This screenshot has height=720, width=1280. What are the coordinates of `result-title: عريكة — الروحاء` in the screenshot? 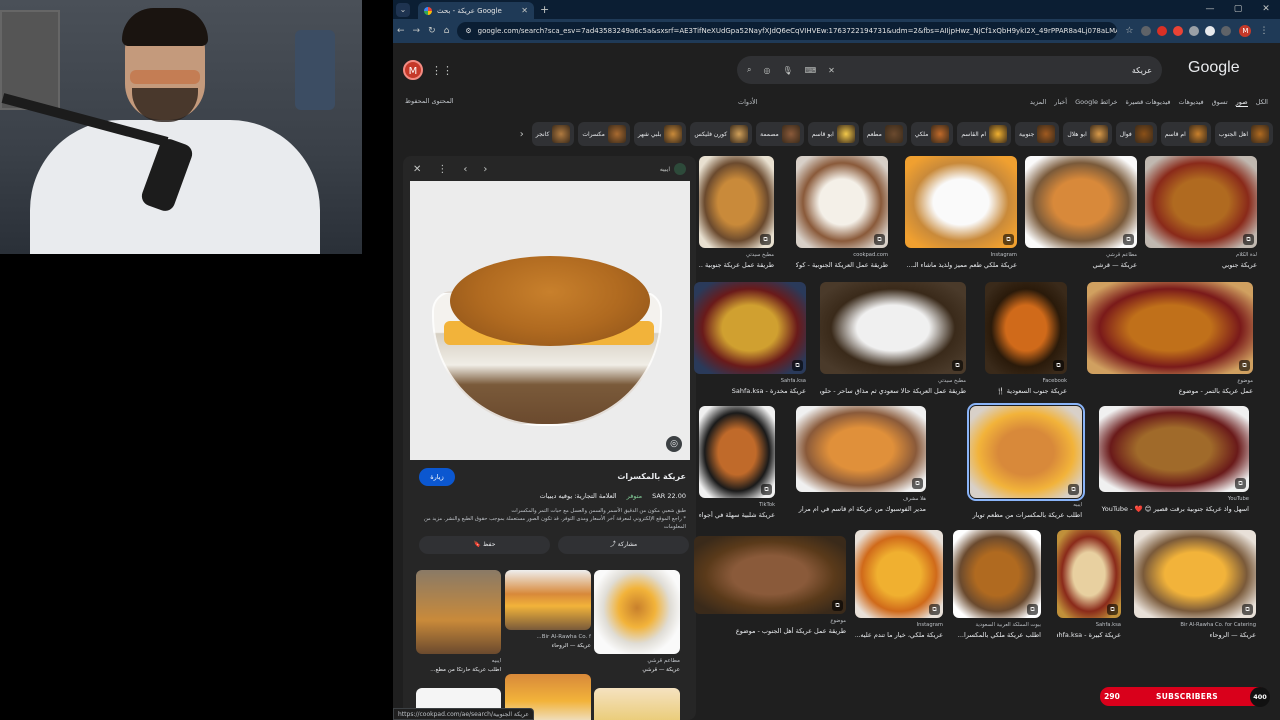 It's located at (1195, 635).